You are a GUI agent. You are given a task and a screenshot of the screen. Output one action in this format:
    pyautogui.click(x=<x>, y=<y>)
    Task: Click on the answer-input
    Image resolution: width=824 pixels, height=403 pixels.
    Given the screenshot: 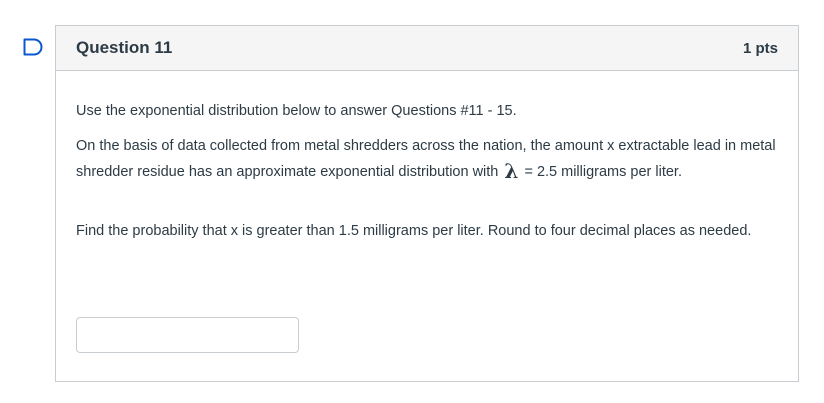 What is the action you would take?
    pyautogui.click(x=187, y=335)
    